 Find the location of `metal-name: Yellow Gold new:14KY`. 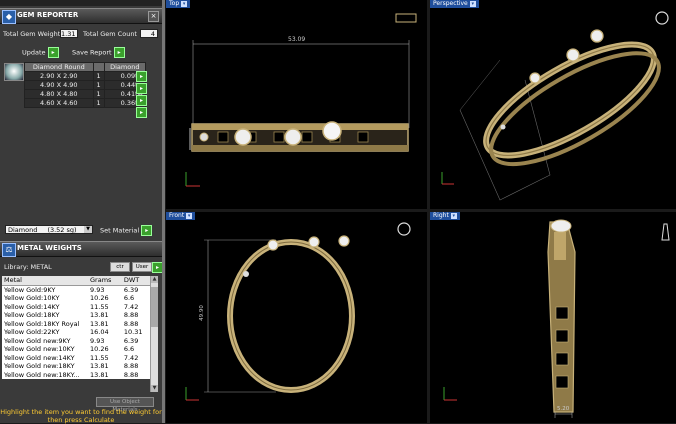

metal-name: Yellow Gold new:14KY is located at coordinates (39, 357).